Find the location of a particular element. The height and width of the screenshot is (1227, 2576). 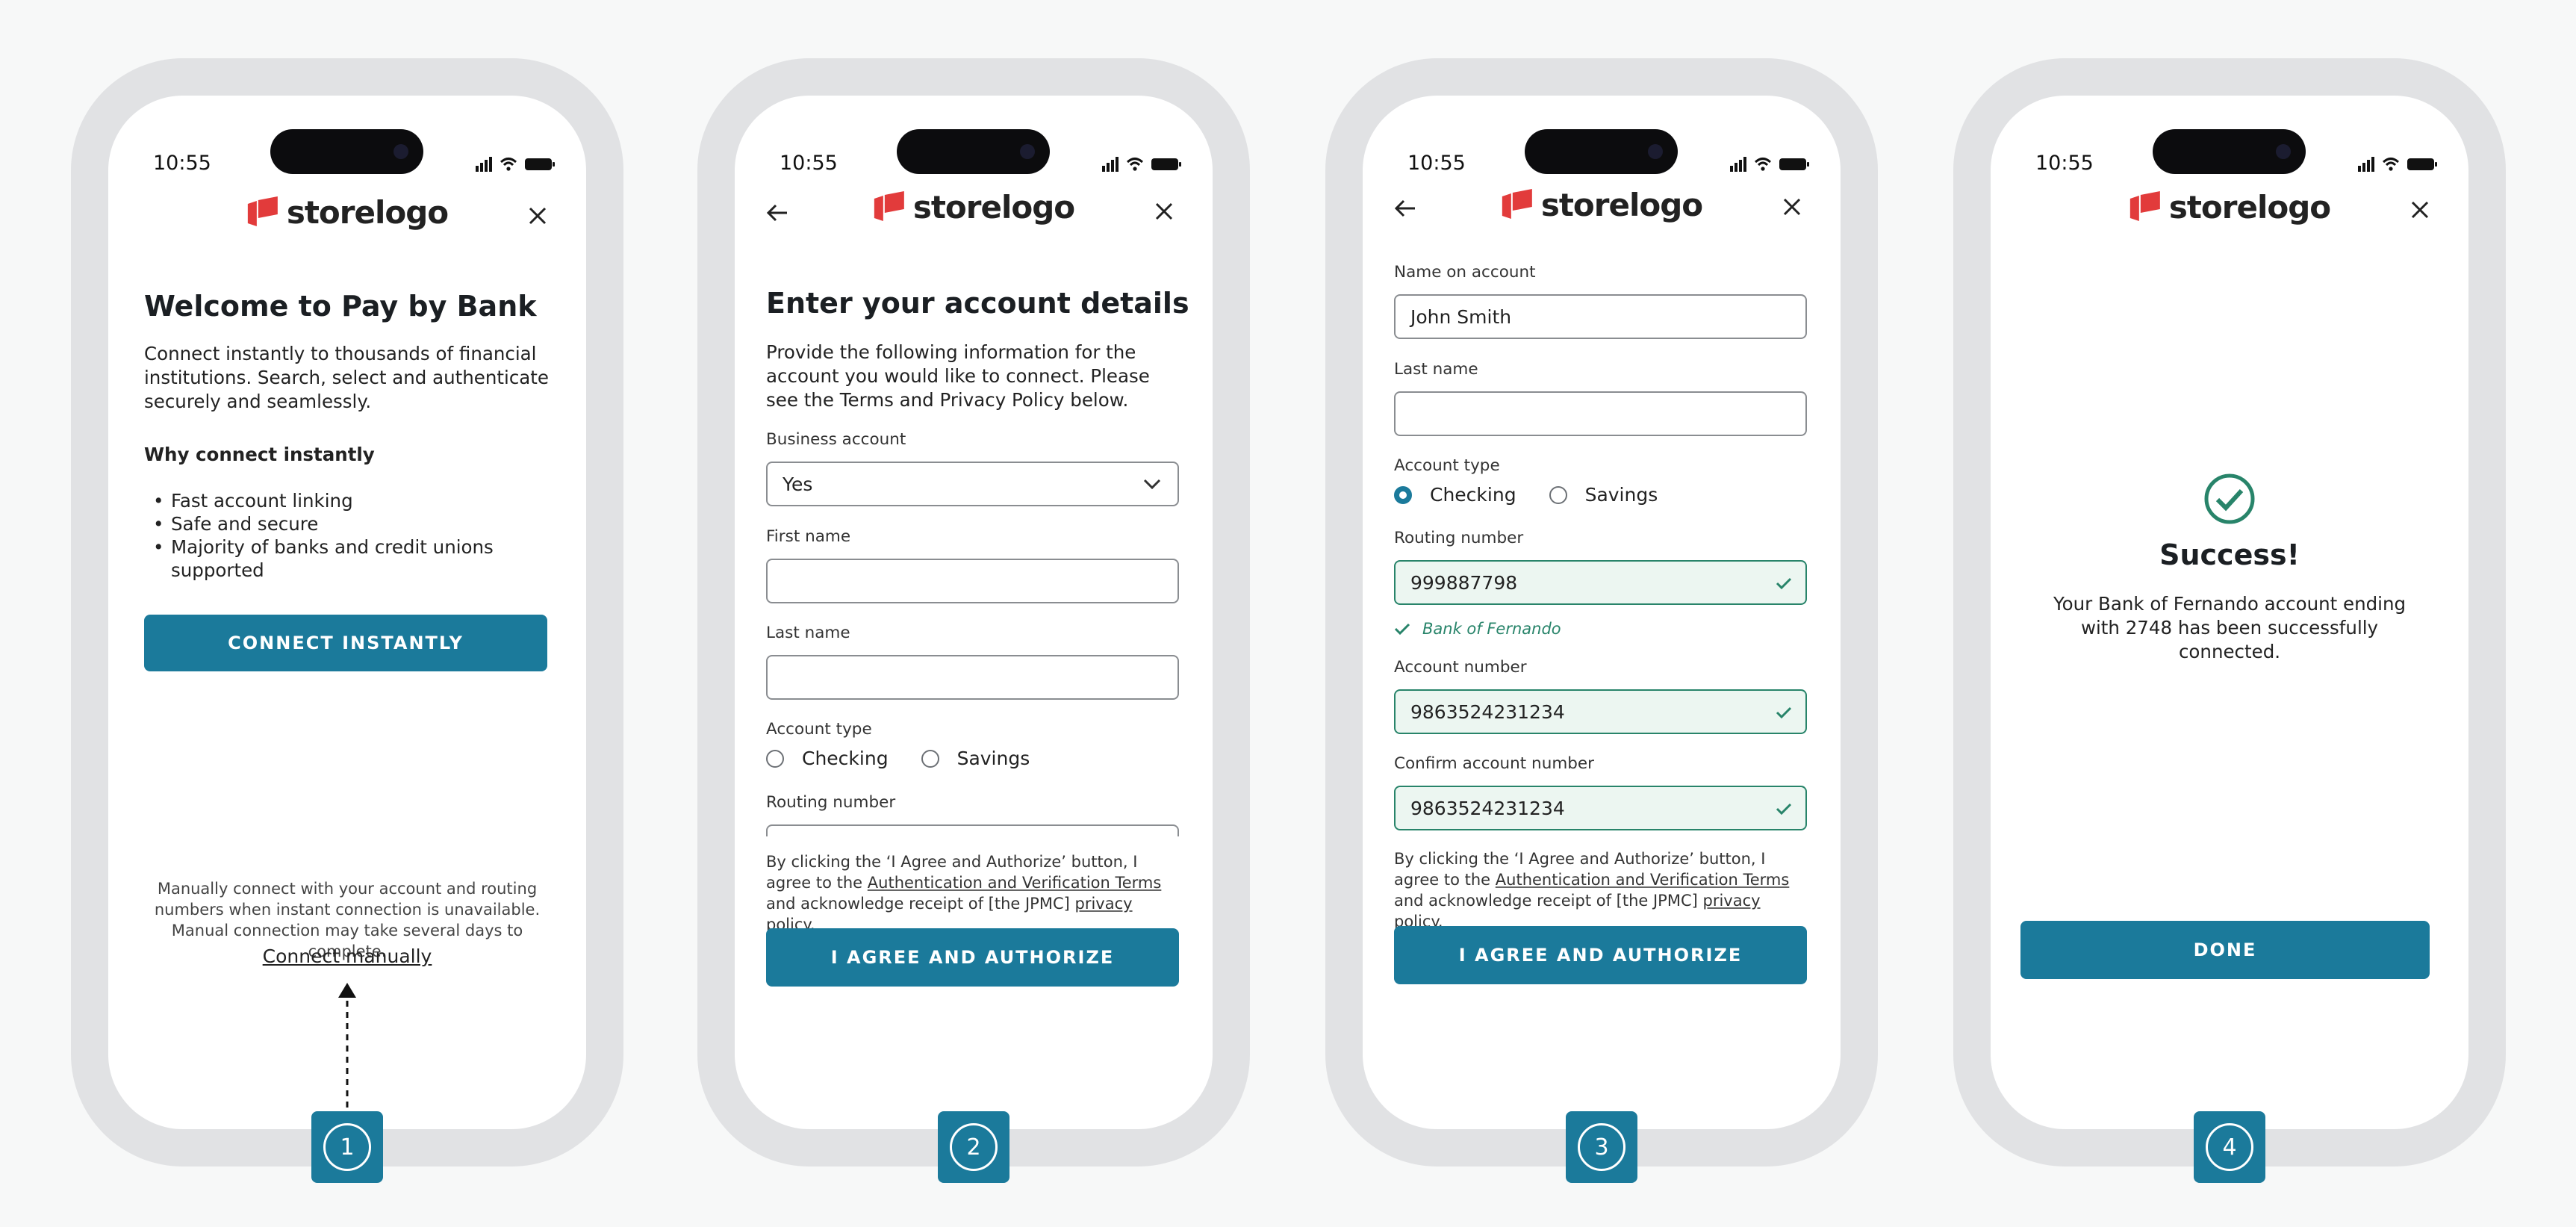

bank-name: Bank of Fernando is located at coordinates (1491, 629).